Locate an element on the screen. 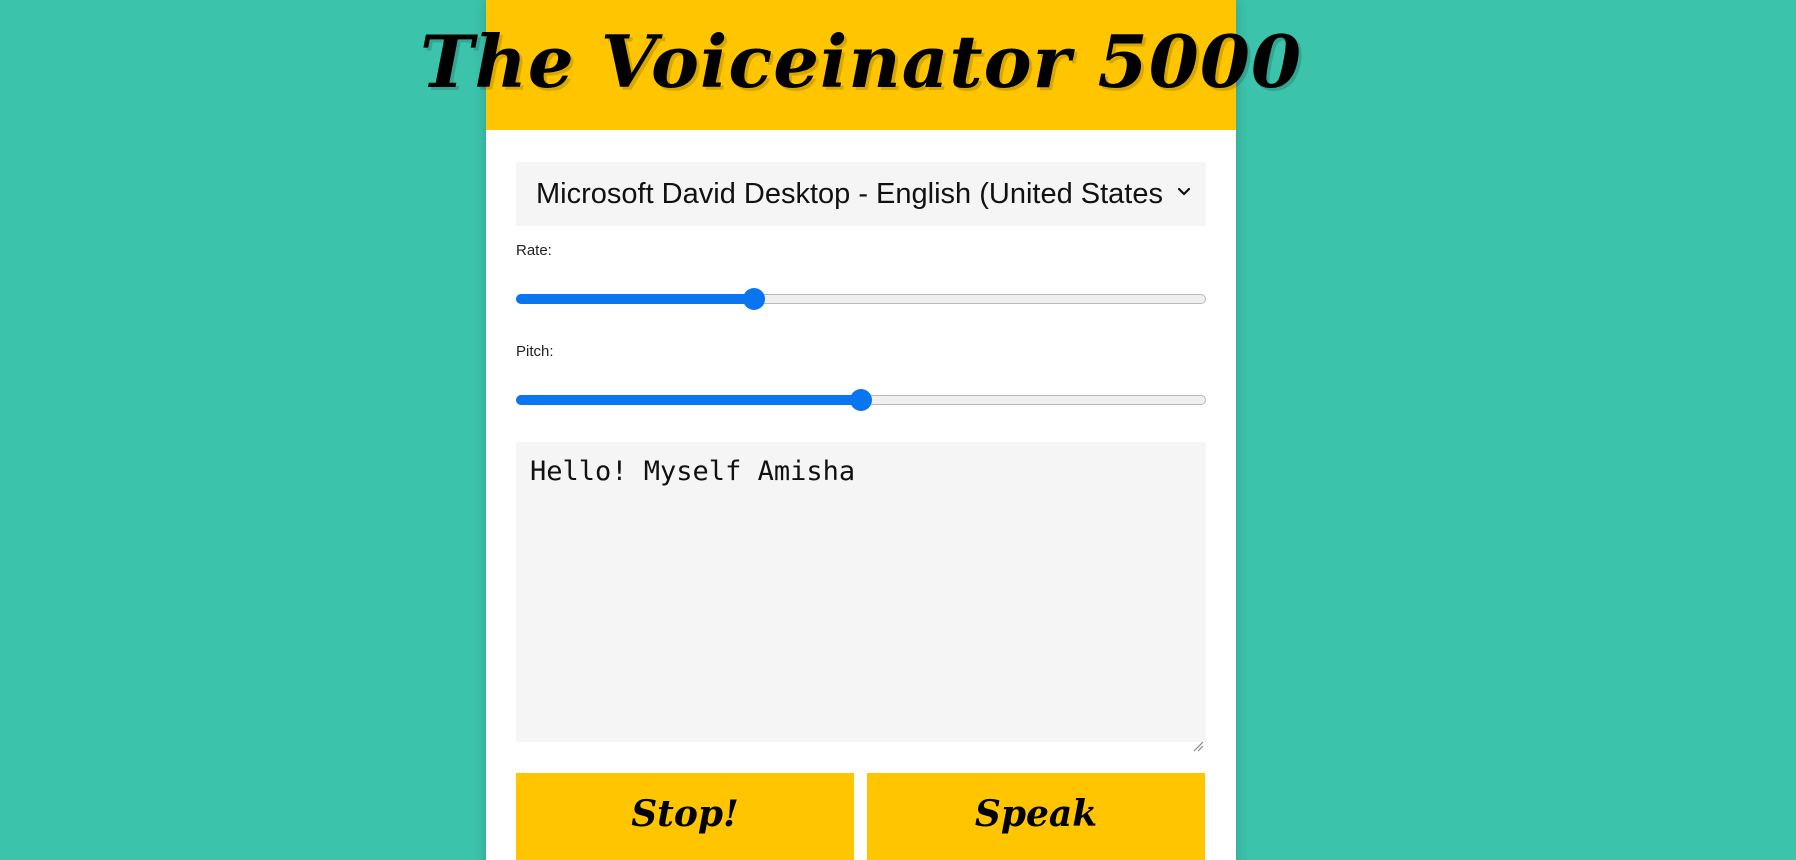 Image resolution: width=1796 pixels, height=860 pixels. pitch-slider-fill is located at coordinates (688, 400).